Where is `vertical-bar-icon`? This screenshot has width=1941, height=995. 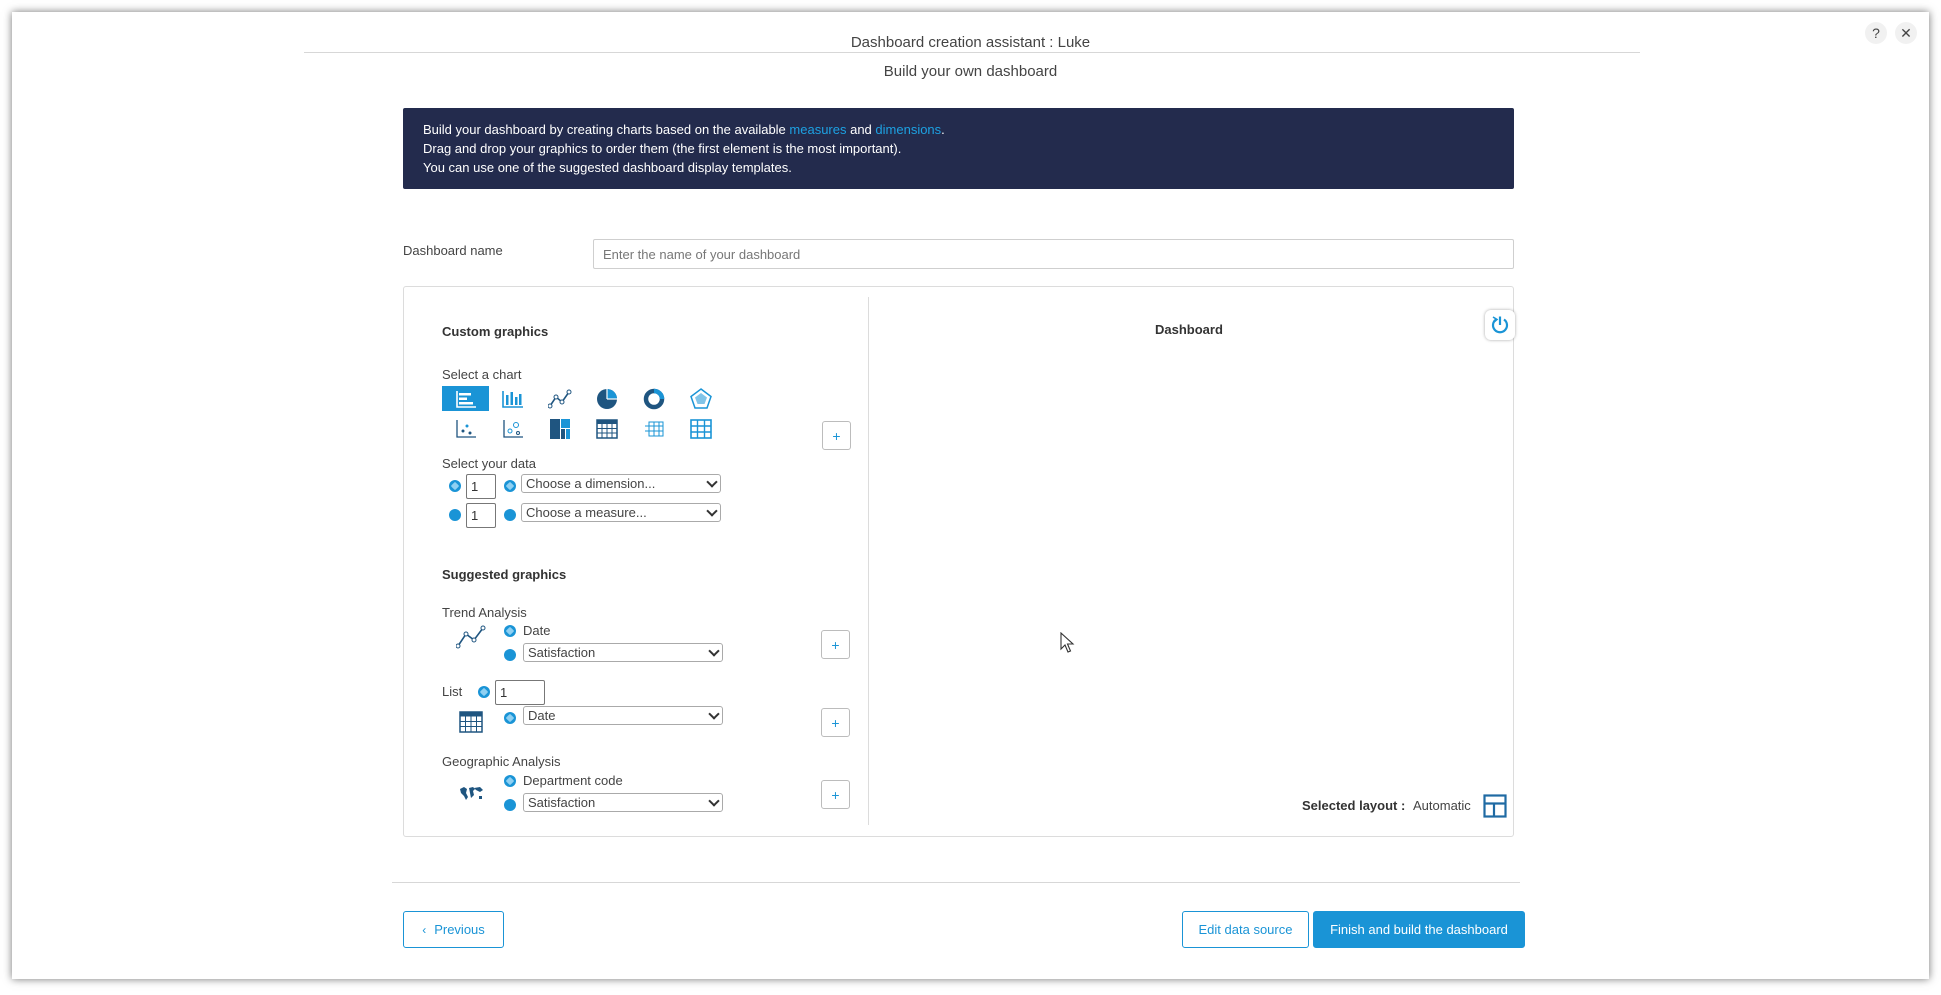 vertical-bar-icon is located at coordinates (512, 399).